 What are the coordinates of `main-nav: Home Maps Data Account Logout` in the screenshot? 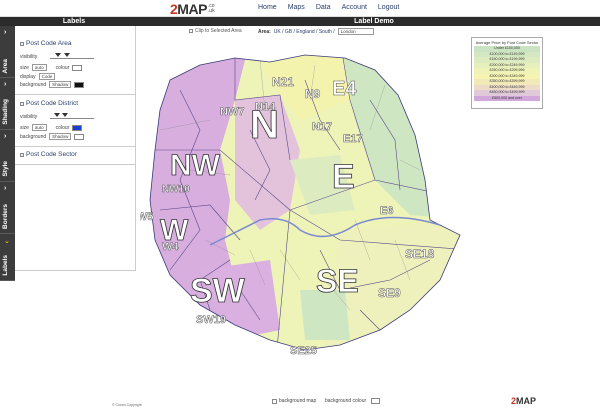 It's located at (328, 7).